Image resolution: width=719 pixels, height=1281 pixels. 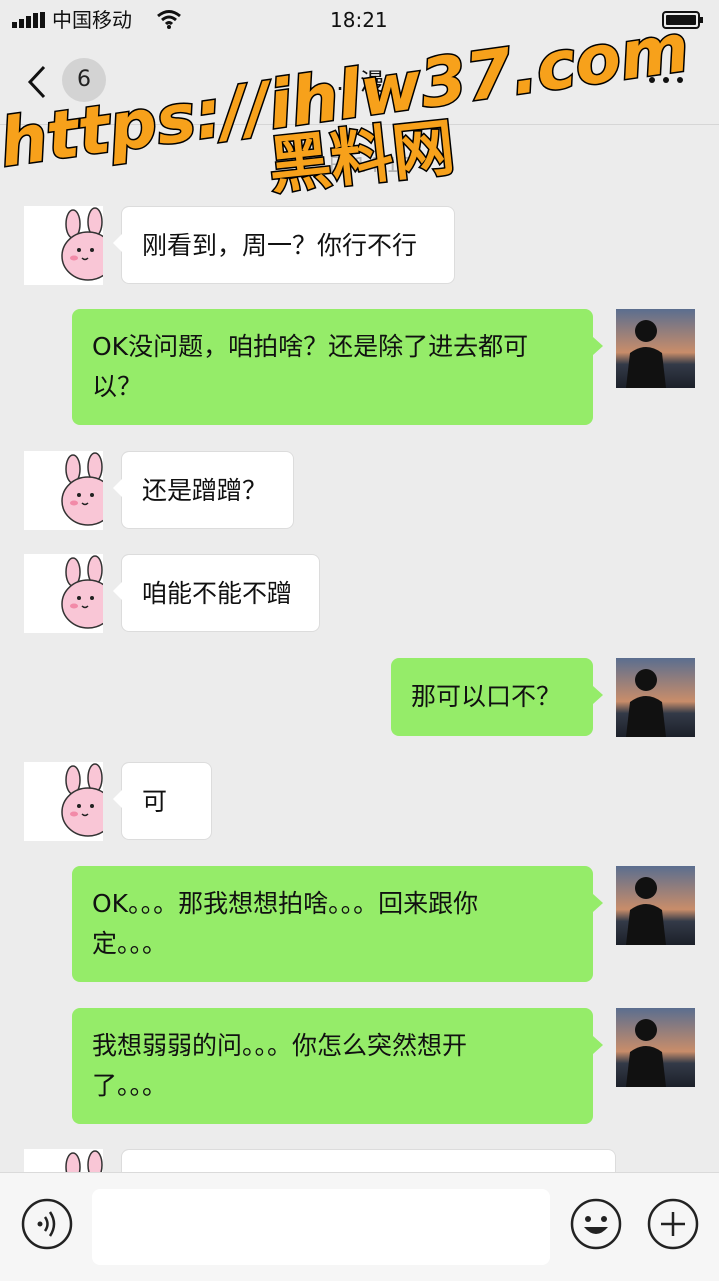 I want to click on message-text: 定。。。, so click(x=130, y=943).